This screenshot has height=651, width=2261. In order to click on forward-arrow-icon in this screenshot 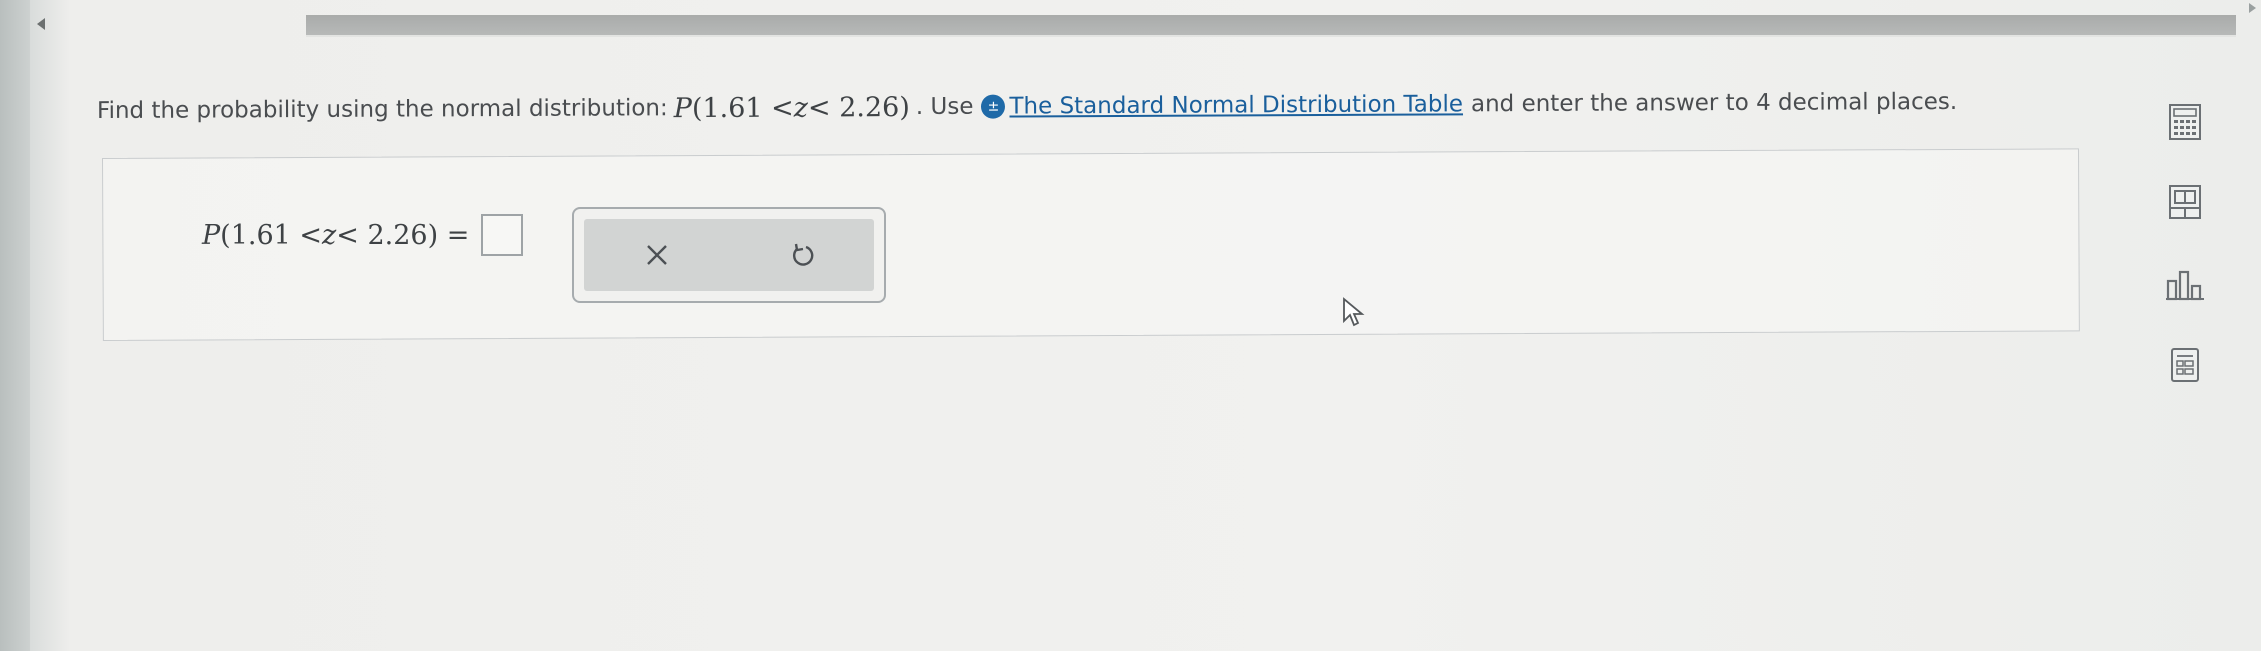, I will do `click(2252, 8)`.